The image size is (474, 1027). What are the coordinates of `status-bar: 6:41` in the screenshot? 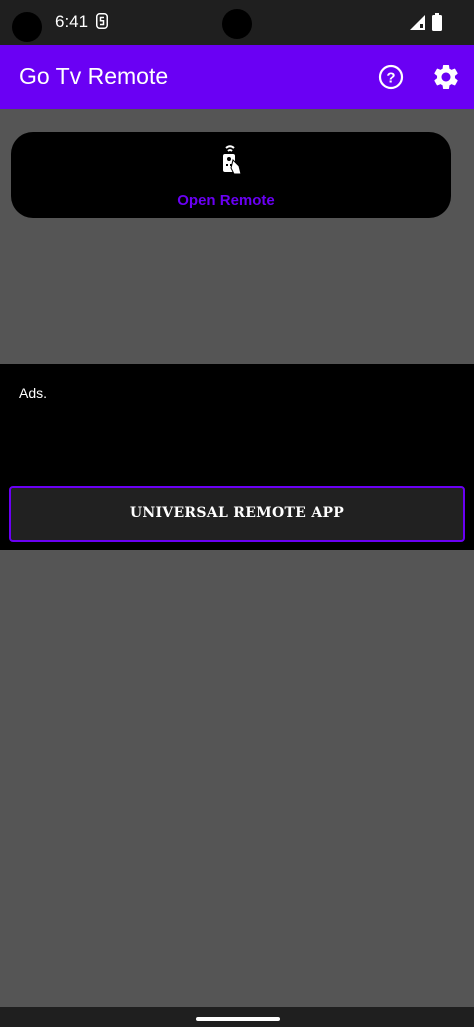 It's located at (237, 22).